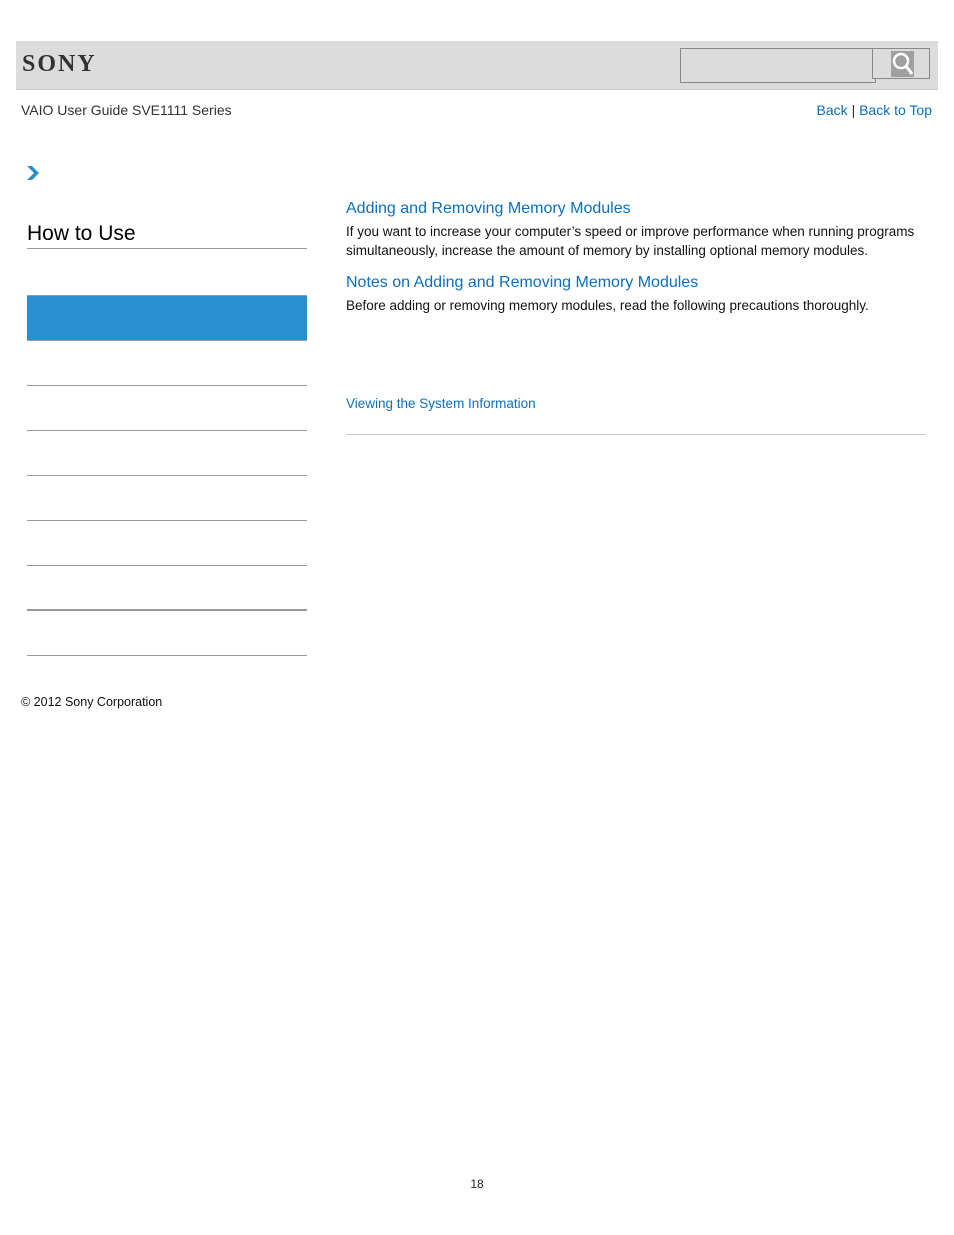  What do you see at coordinates (59, 64) in the screenshot?
I see `sony-logo: SONY` at bounding box center [59, 64].